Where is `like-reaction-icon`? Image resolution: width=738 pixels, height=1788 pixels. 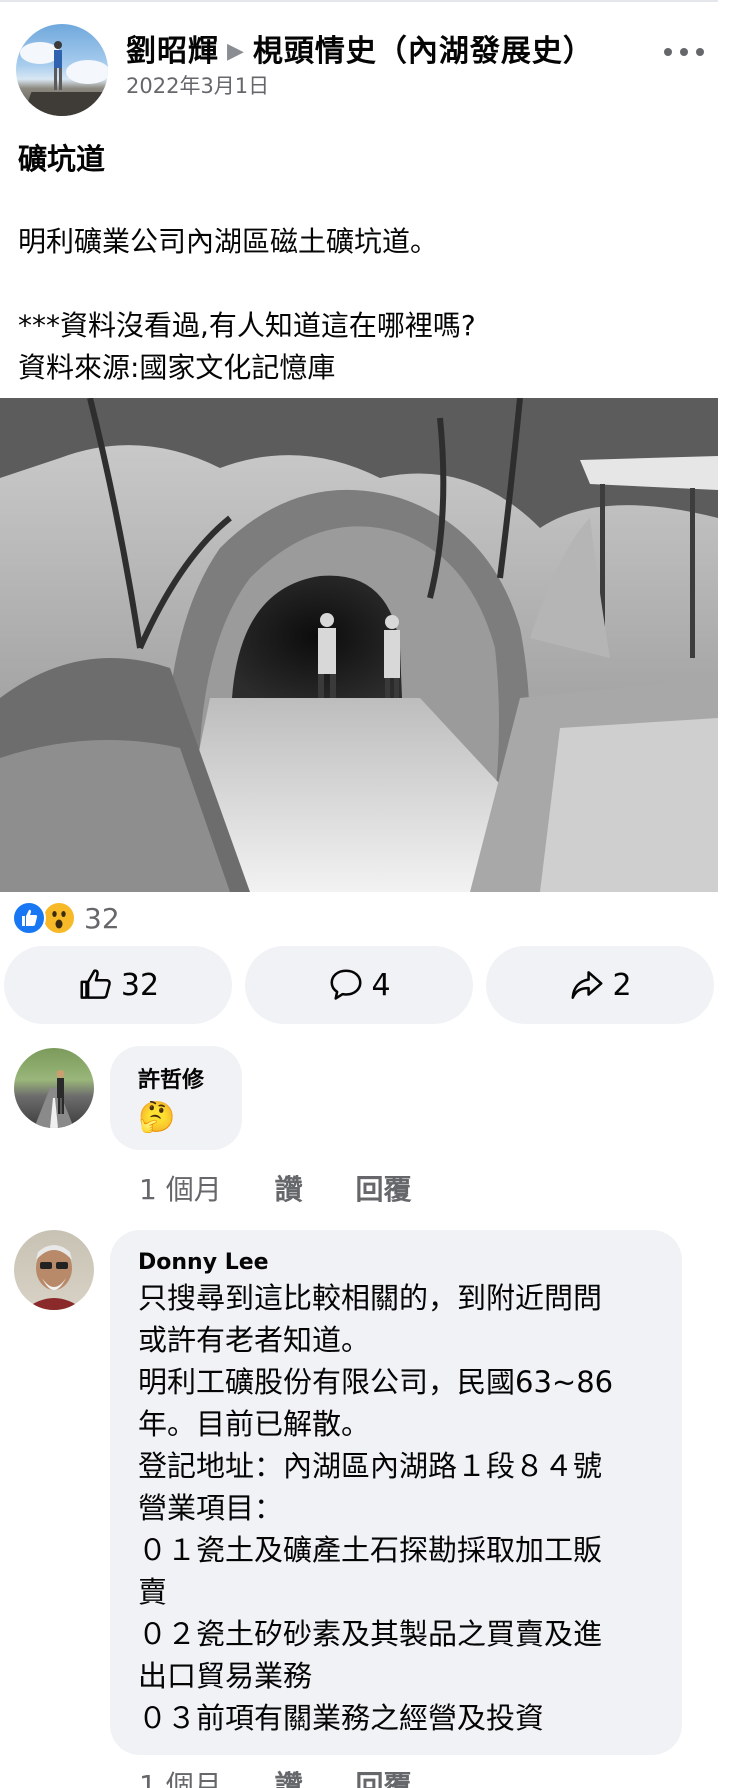 like-reaction-icon is located at coordinates (29, 918).